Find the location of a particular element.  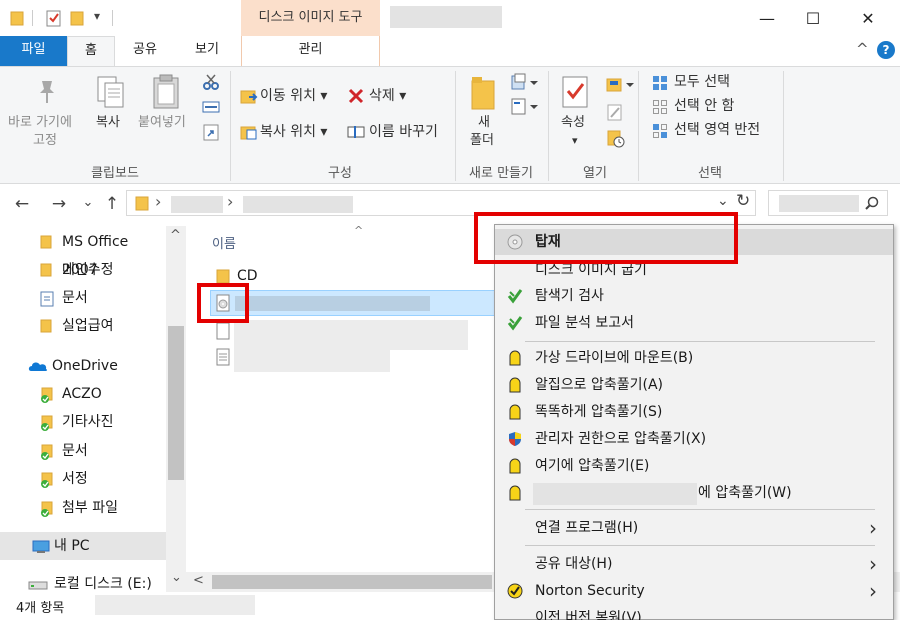

scroll-left-icon: < is located at coordinates (198, 580).